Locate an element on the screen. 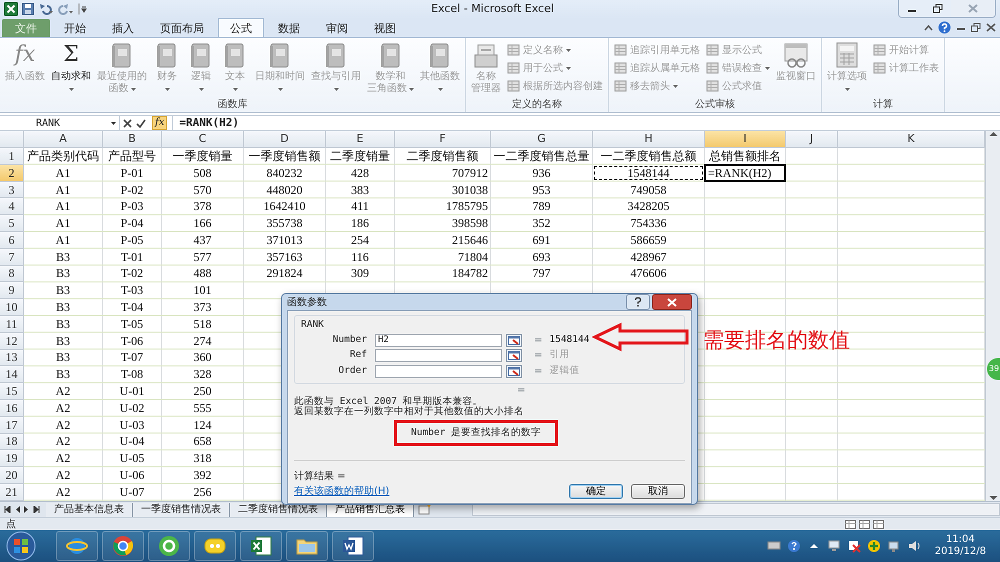 The width and height of the screenshot is (1000, 562). table-cell-text: 373 is located at coordinates (202, 307).